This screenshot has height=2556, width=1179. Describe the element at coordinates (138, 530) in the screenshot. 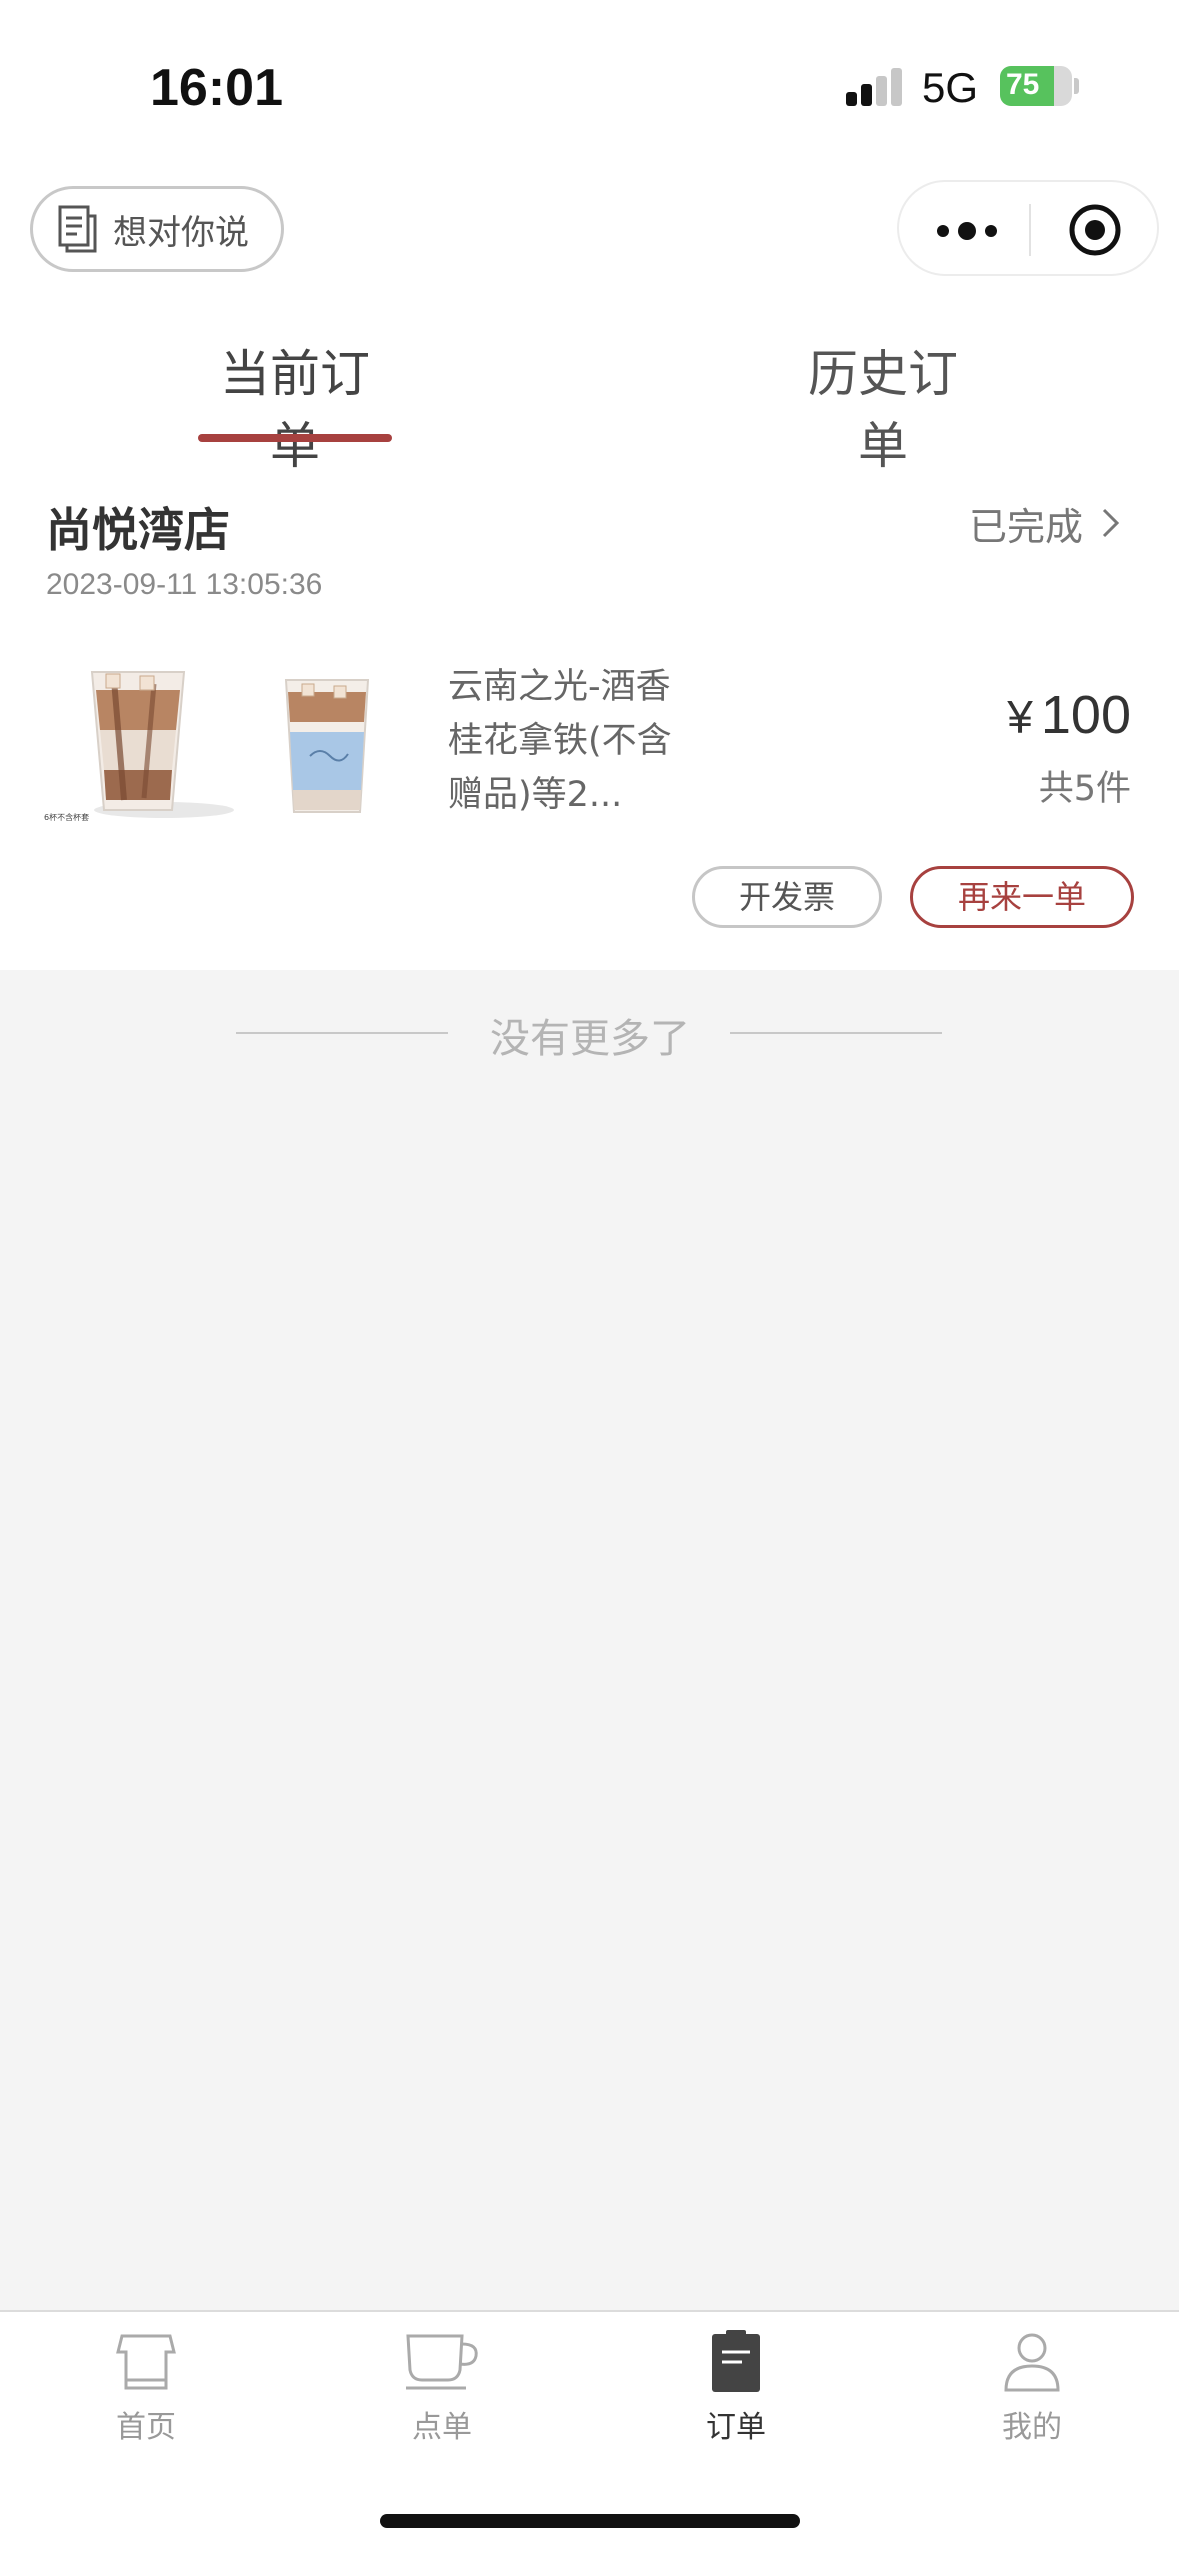

I see `store-name: 尚悦湾店` at that location.